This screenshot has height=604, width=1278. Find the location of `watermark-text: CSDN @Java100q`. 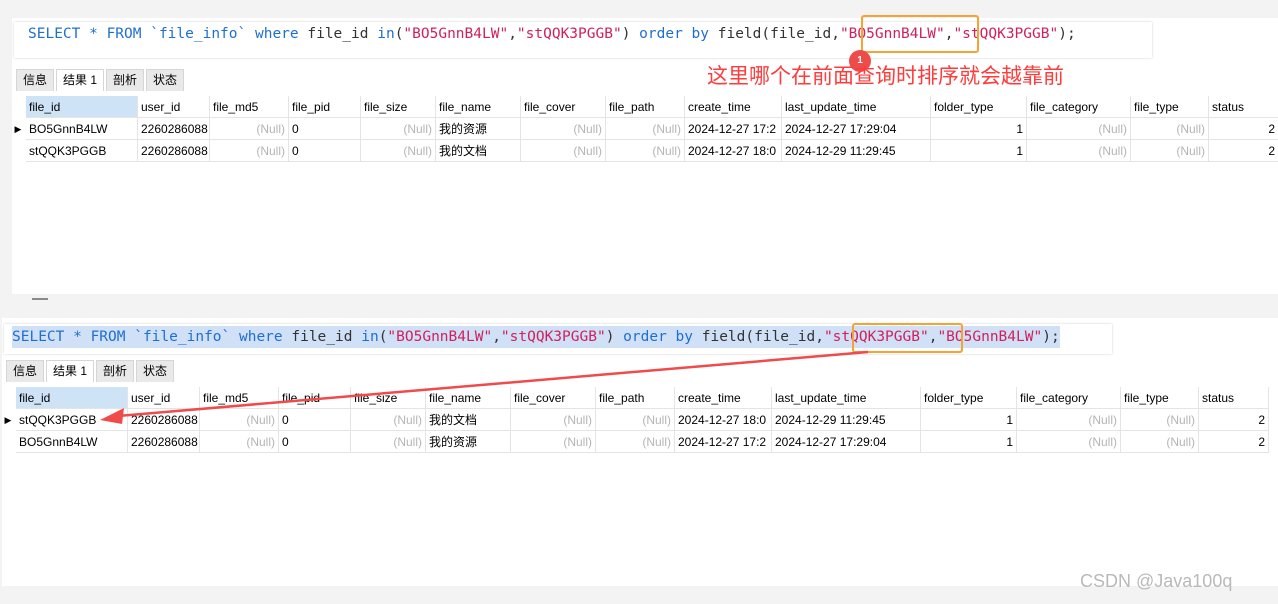

watermark-text: CSDN @Java100q is located at coordinates (1156, 581).